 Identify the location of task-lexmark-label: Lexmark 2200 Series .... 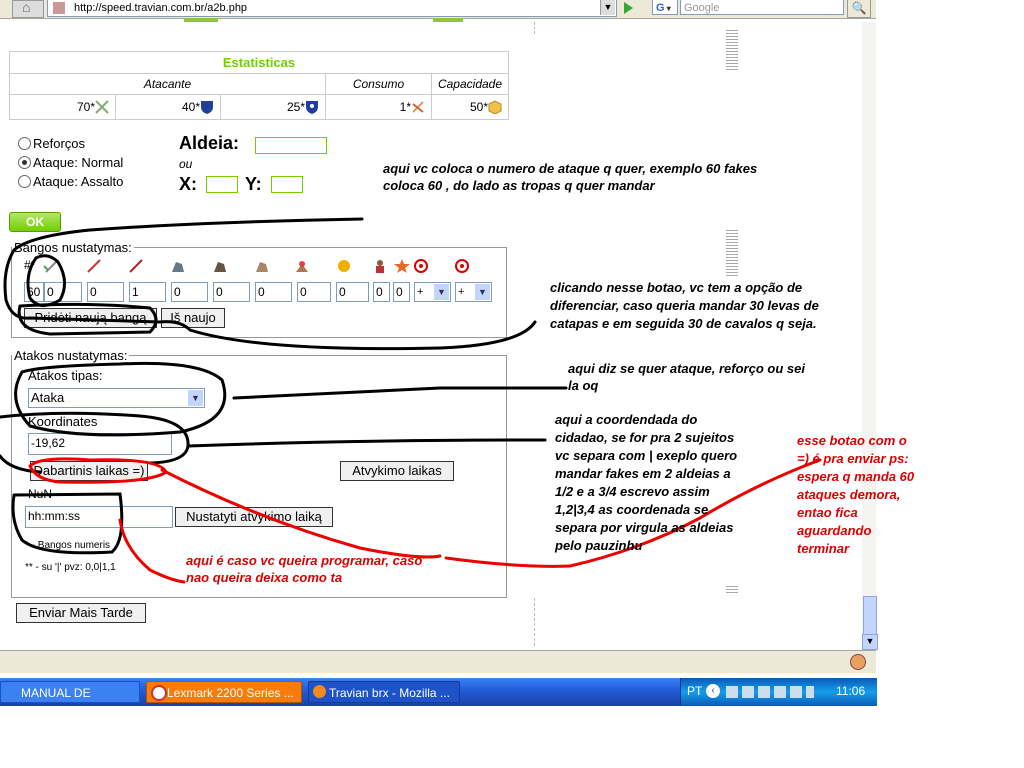
(230, 693).